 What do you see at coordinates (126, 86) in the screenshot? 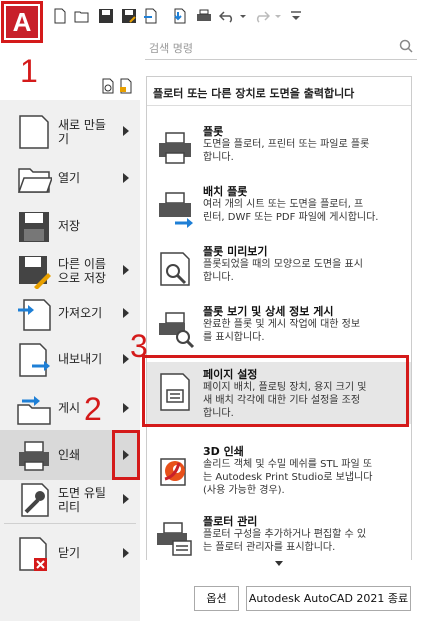
I see `open-documents-icon` at bounding box center [126, 86].